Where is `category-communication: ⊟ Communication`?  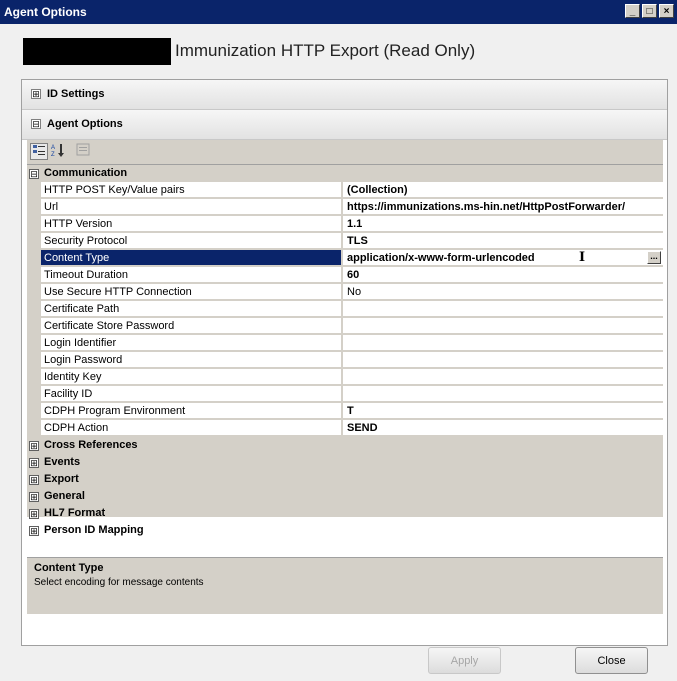 category-communication: ⊟ Communication is located at coordinates (345, 173).